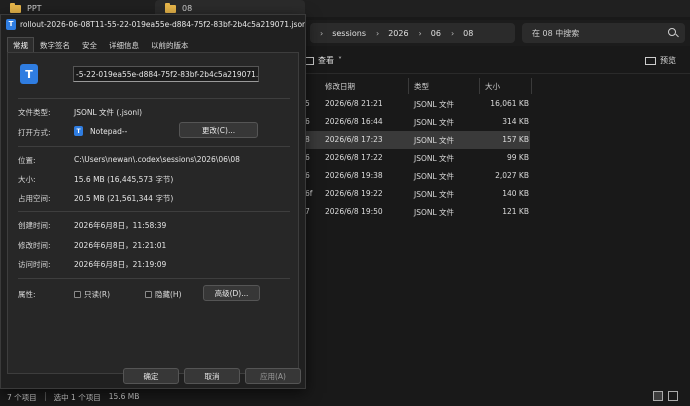 This screenshot has width=690, height=406. I want to click on size-on-disk-label: 占用空间:, so click(34, 198).